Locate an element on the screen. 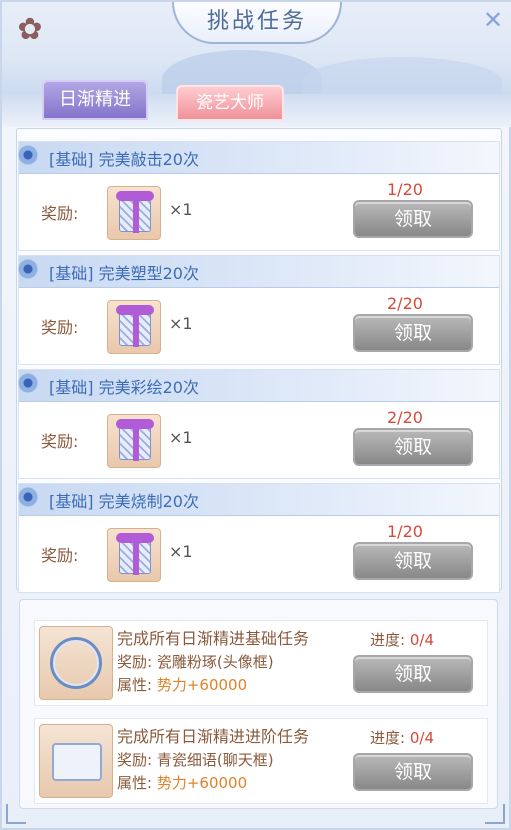  reward-name: 瓷雕粉琢(头像框) is located at coordinates (215, 662).